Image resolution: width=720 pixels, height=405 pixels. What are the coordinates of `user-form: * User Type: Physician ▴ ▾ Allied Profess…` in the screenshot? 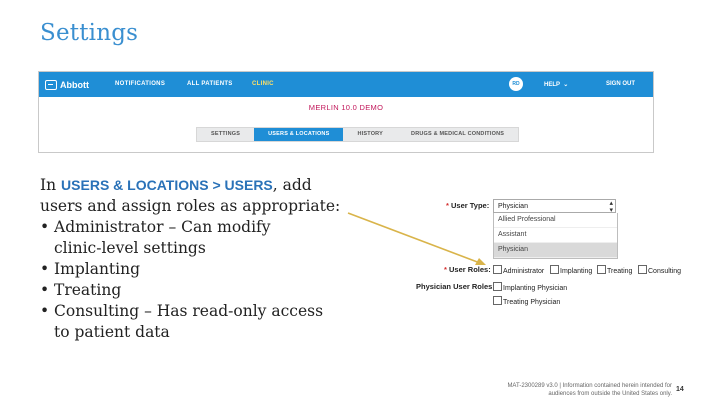 It's located at (554, 253).